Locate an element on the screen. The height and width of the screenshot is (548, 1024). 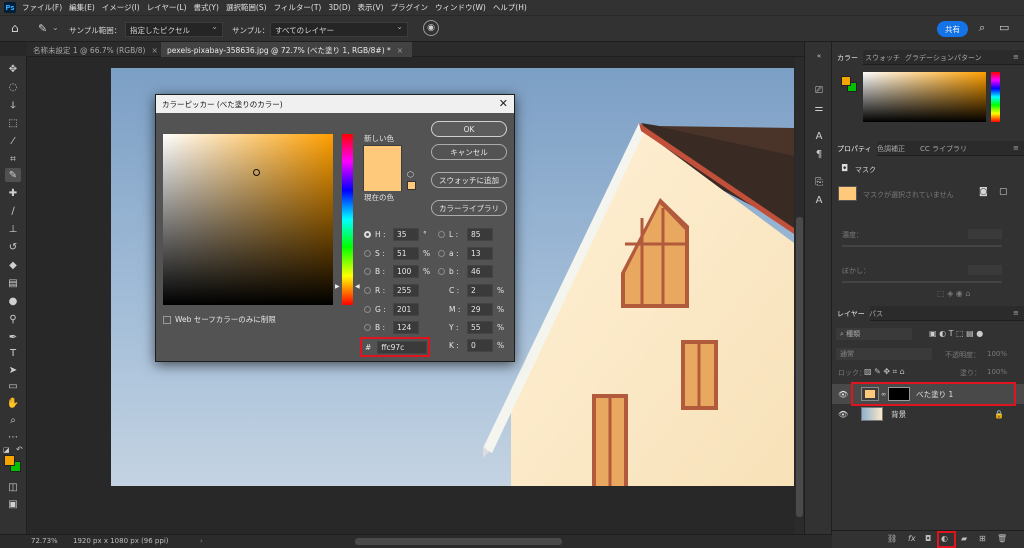
red-input: 255 is located at coordinates (406, 290).